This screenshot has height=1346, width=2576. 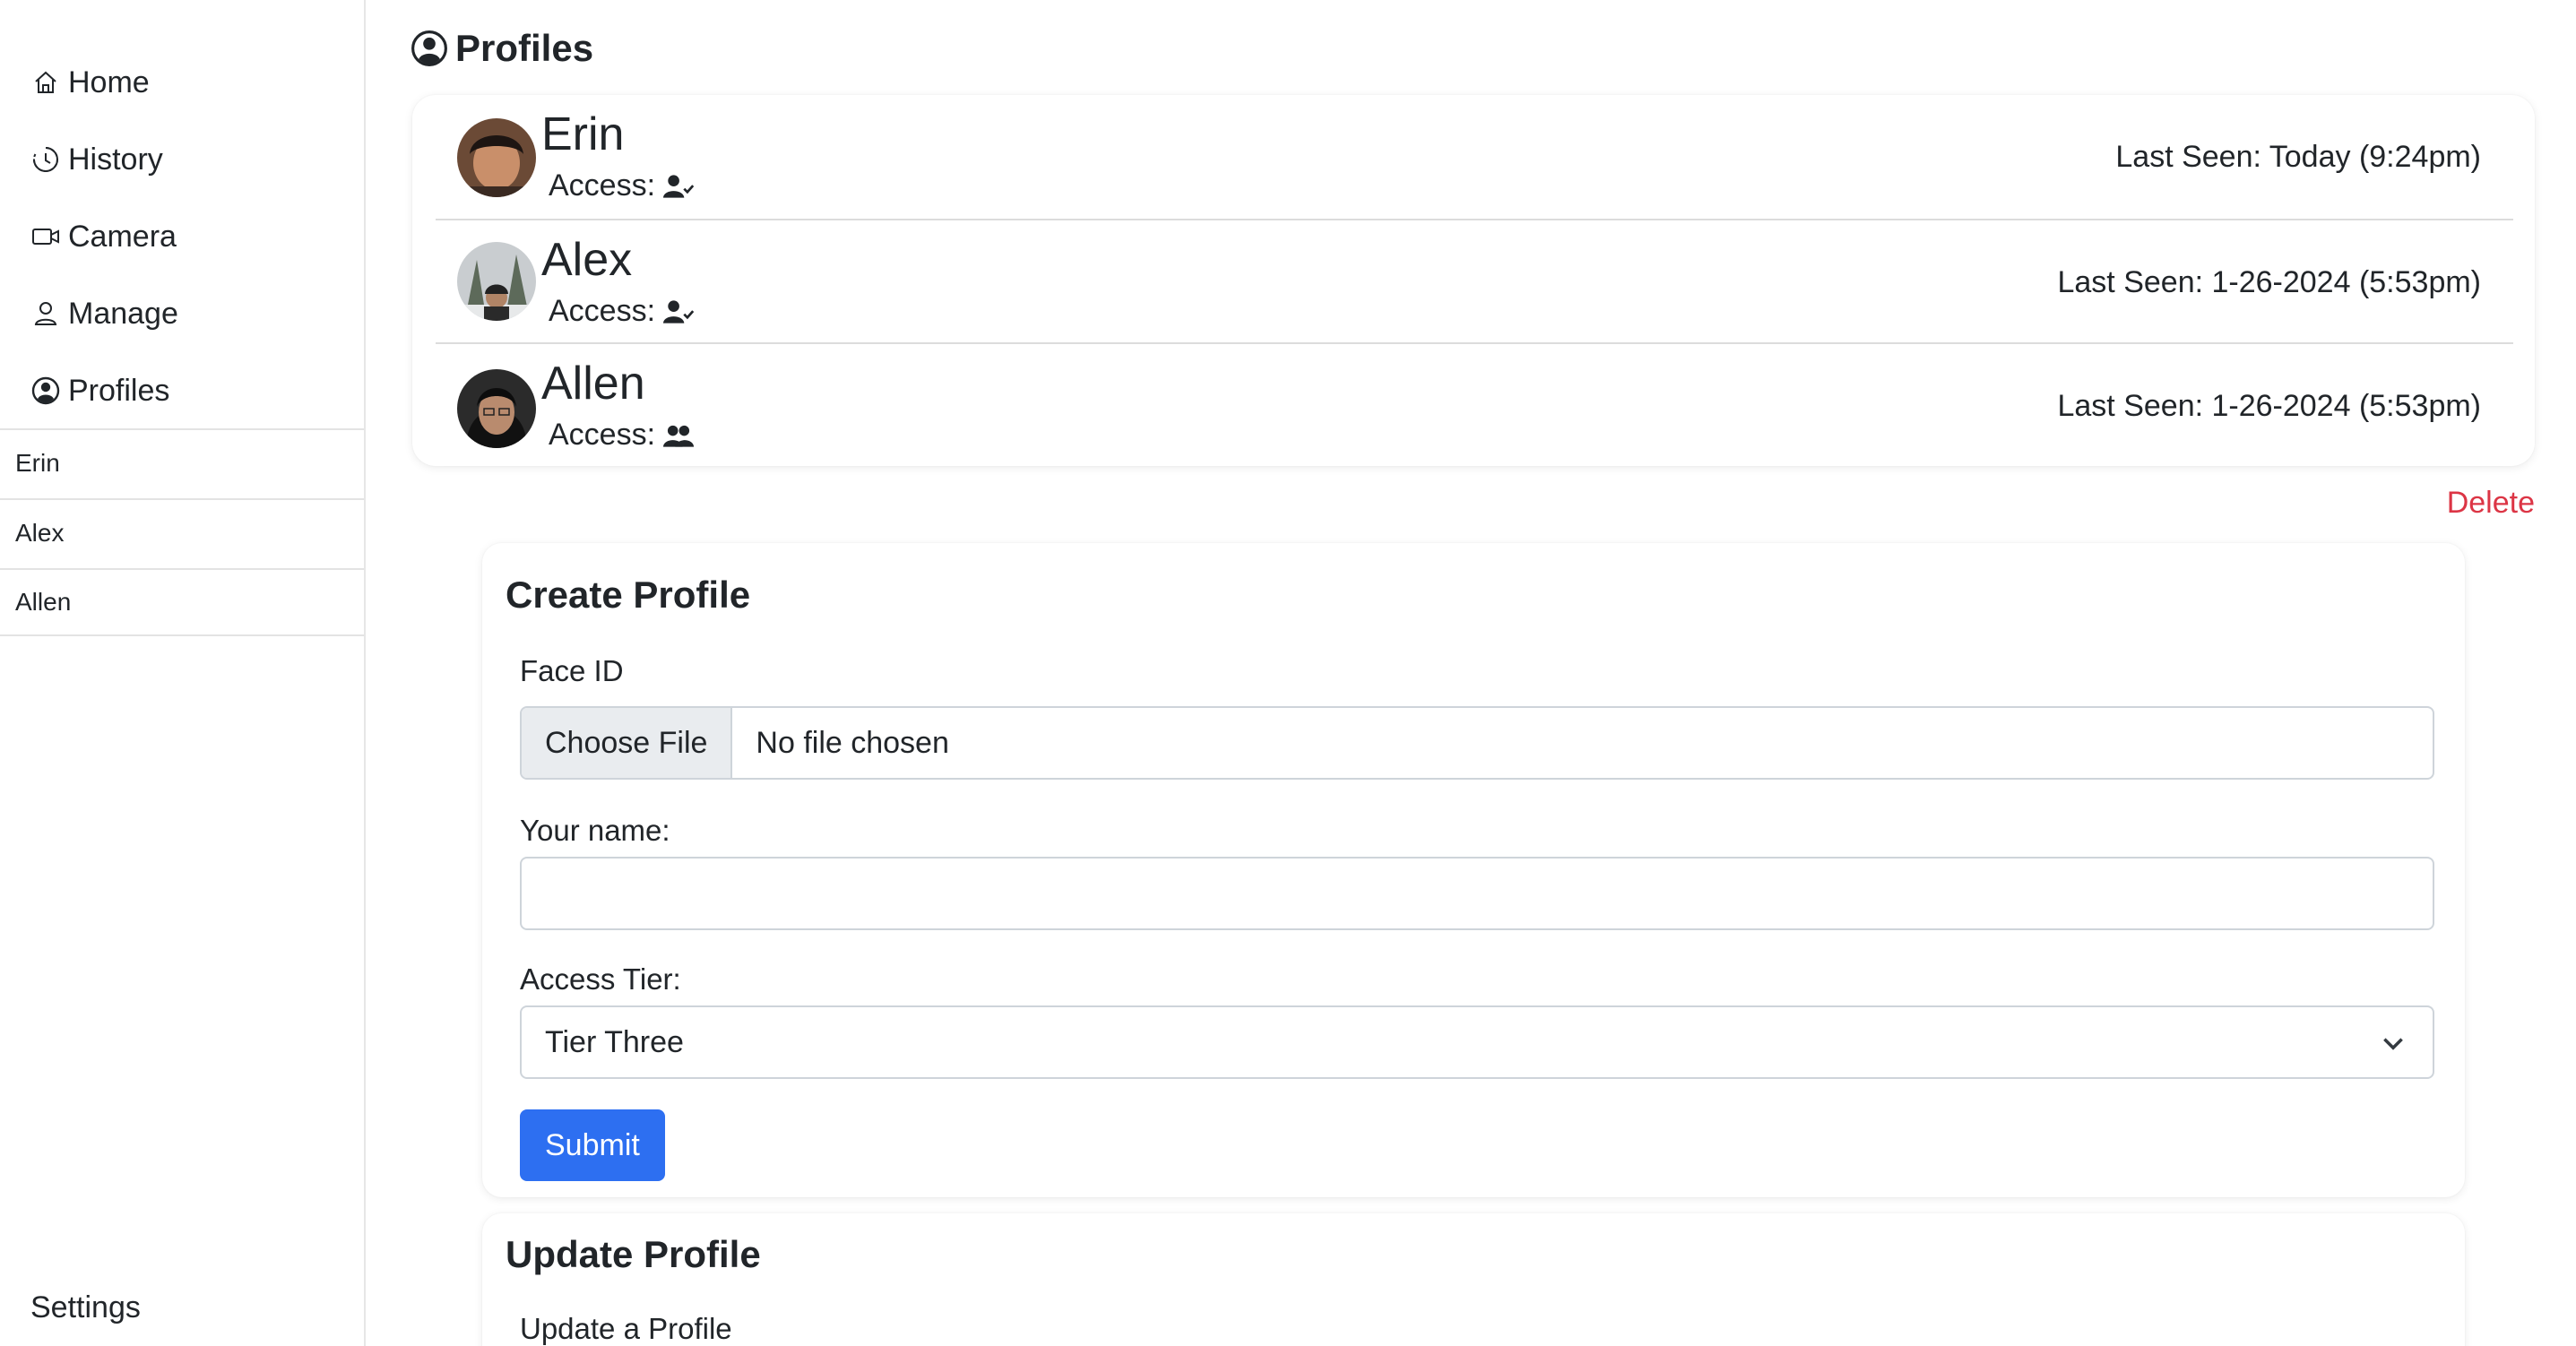 I want to click on name-label: Your name:, so click(x=595, y=830).